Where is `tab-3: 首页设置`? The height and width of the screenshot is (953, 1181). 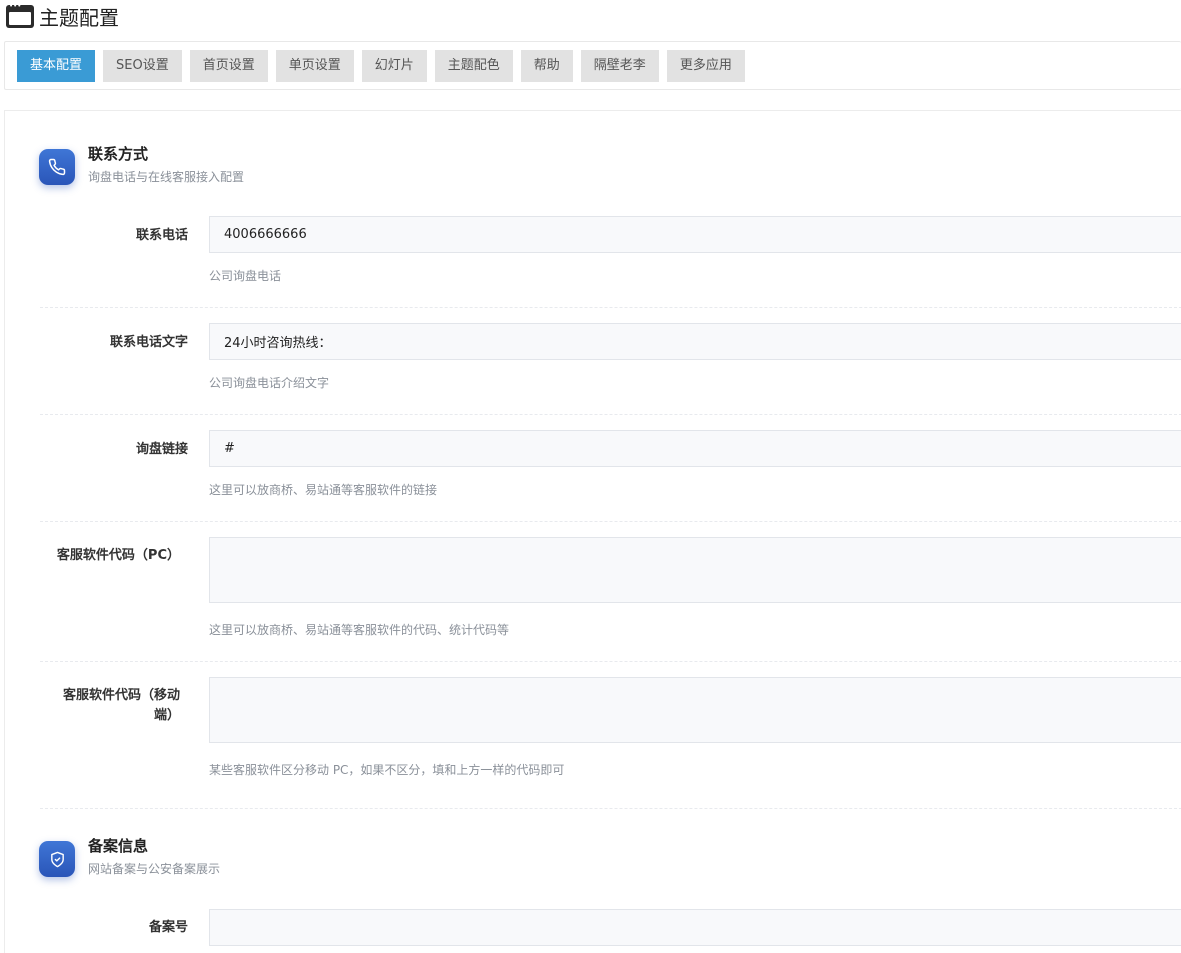
tab-3: 首页设置 is located at coordinates (228, 66).